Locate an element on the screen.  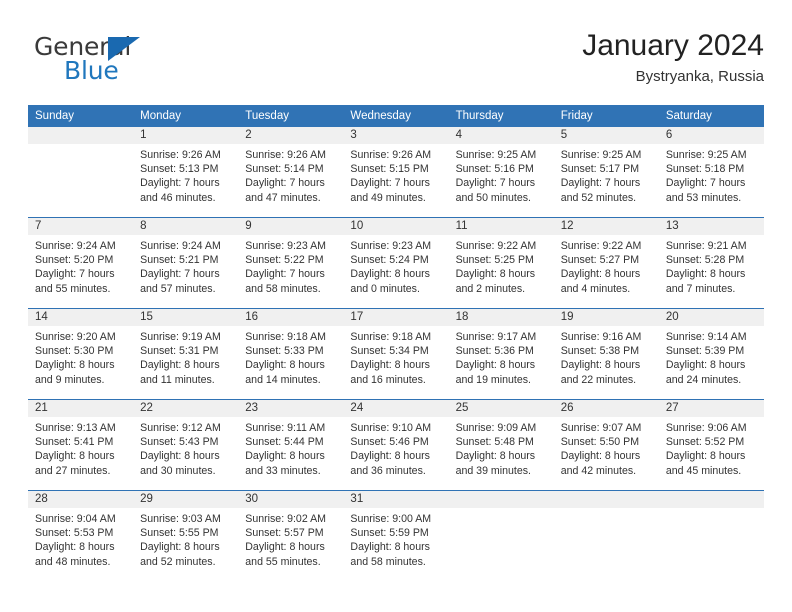
sunrise-text: Sunrise: 9:03 AM is located at coordinates (180, 519).